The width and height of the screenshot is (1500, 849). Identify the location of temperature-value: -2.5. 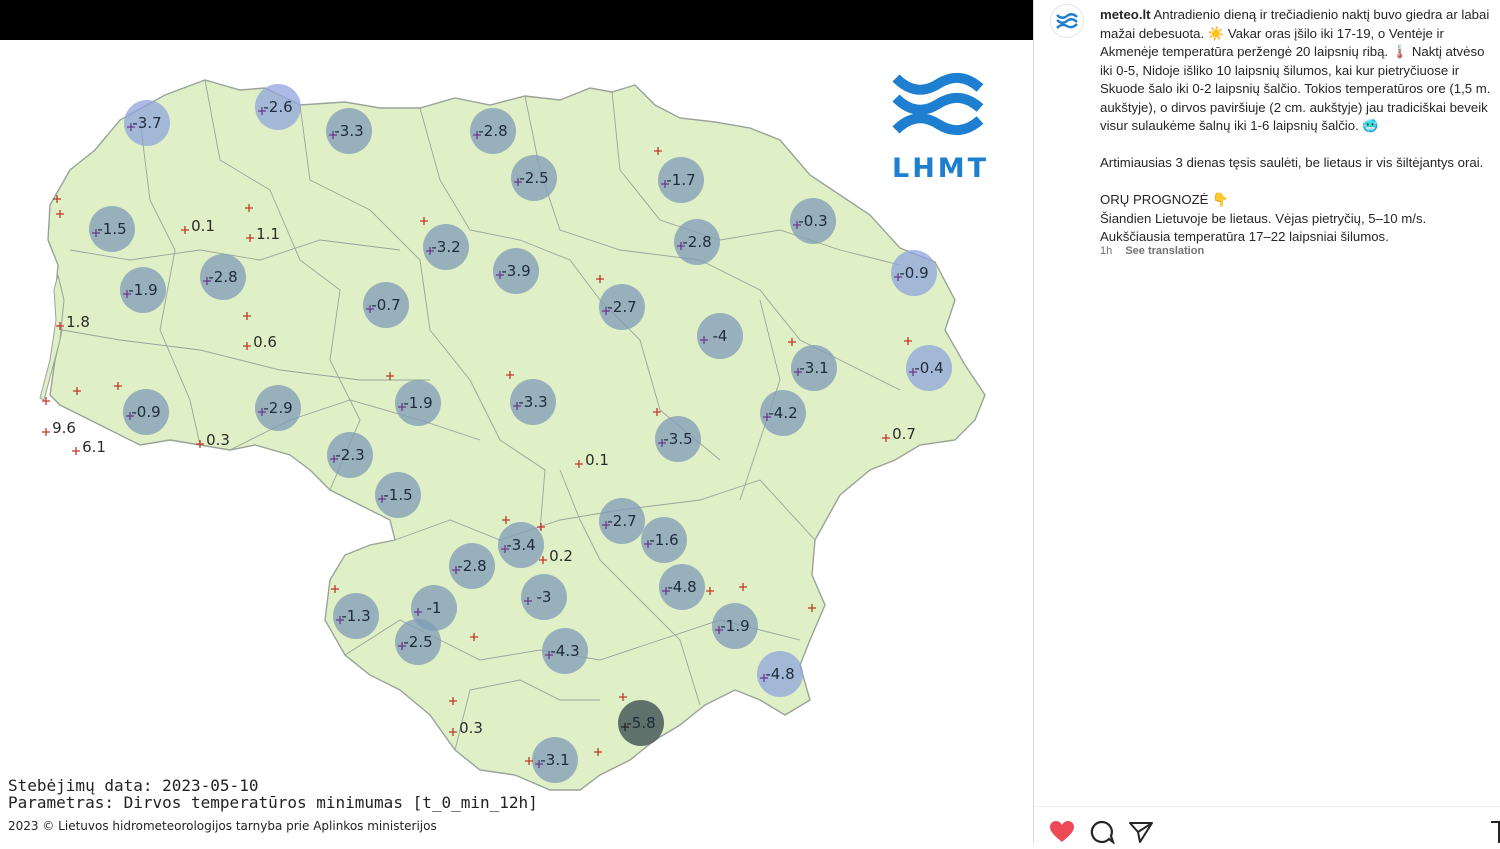
(417, 642).